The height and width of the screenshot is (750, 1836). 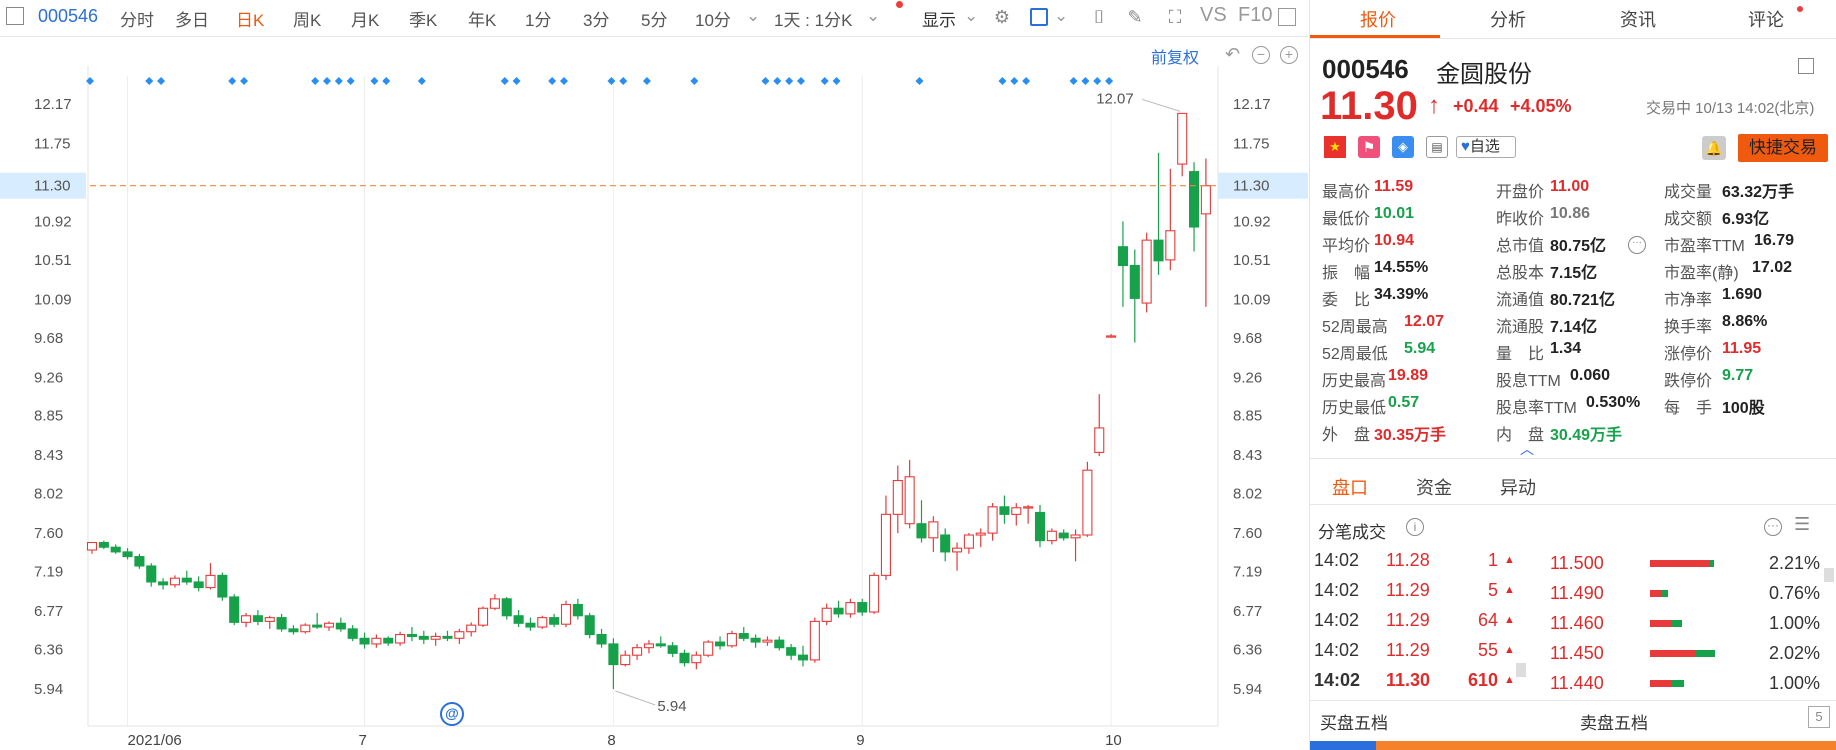 What do you see at coordinates (307, 18) in the screenshot?
I see `period-tab: 周K` at bounding box center [307, 18].